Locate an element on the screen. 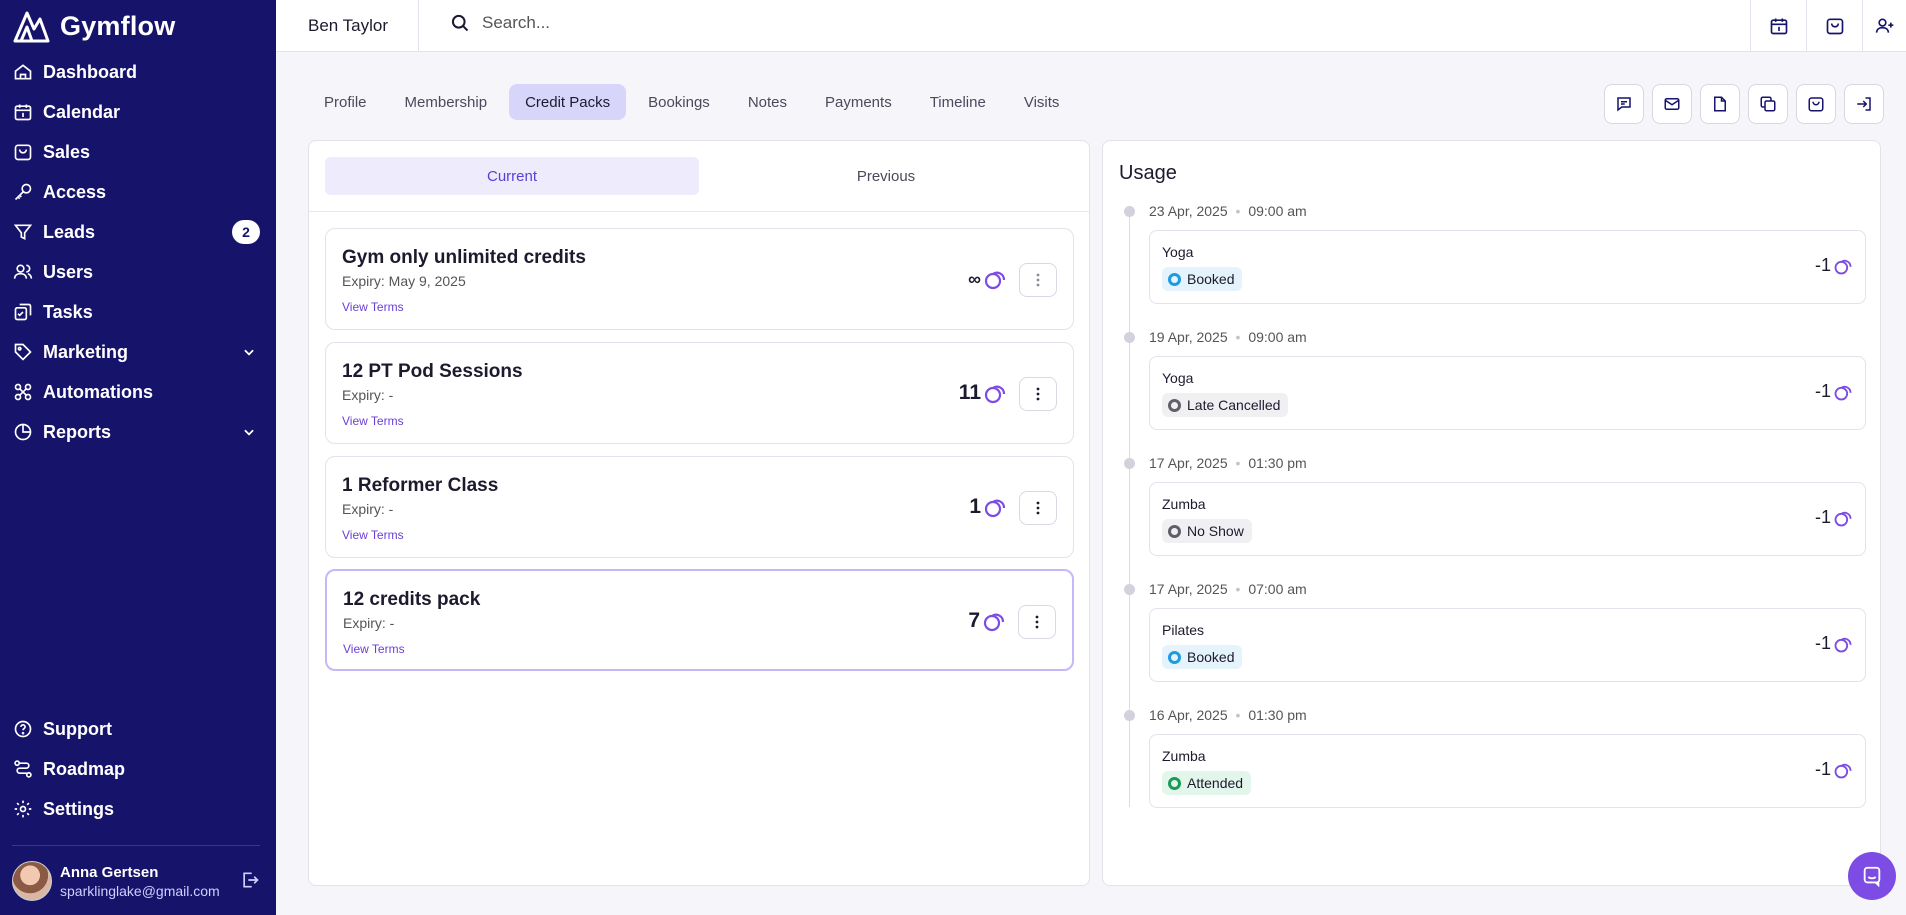  add-user-icon is located at coordinates (1884, 25).